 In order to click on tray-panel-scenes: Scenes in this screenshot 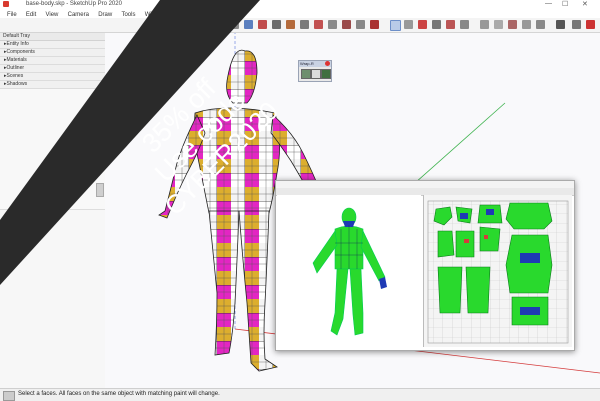, I will do `click(52, 77)`.